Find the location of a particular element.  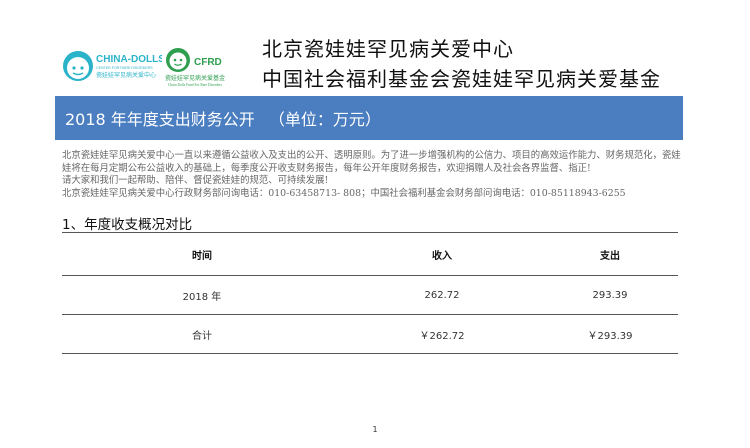

header-income: 收入 is located at coordinates (442, 256).